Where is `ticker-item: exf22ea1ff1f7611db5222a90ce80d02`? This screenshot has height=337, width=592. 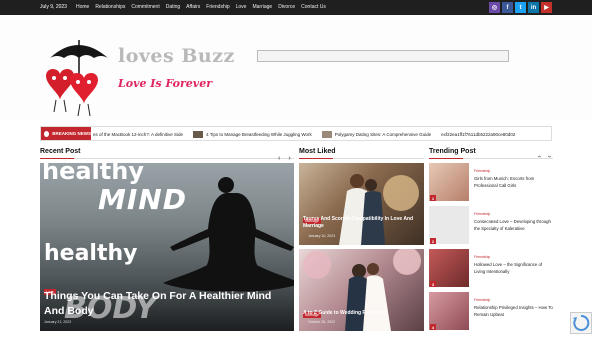
ticker-item: exf22ea1ff1f7611db5222a90ce80d02 is located at coordinates (478, 134).